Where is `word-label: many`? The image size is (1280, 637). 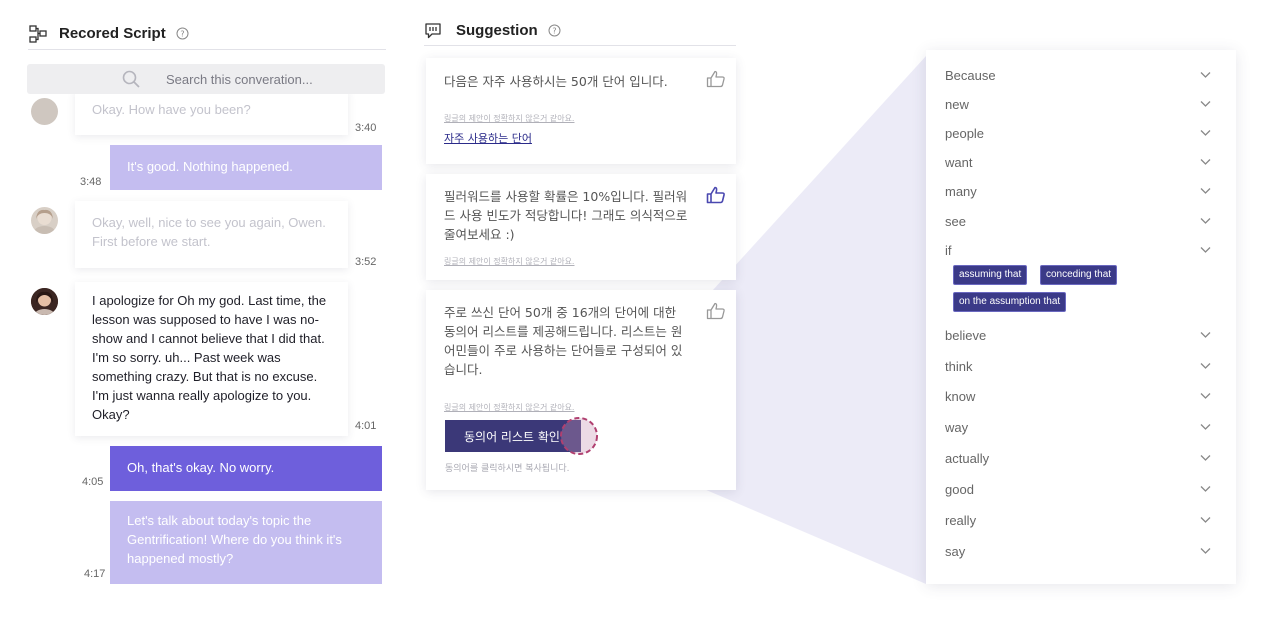 word-label: many is located at coordinates (961, 191).